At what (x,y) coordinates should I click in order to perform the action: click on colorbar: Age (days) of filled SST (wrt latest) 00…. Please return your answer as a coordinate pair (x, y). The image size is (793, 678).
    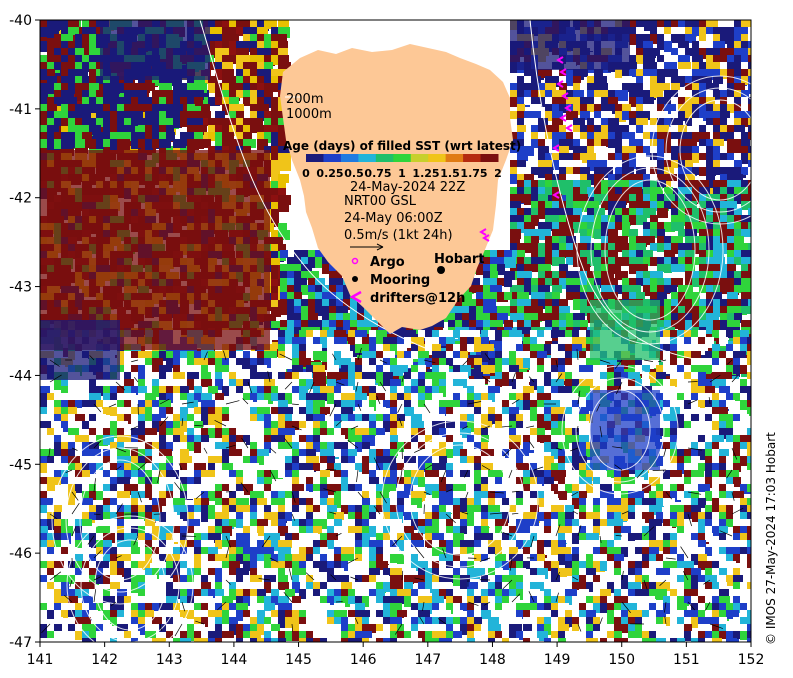
    Looking at the image, I should click on (402, 159).